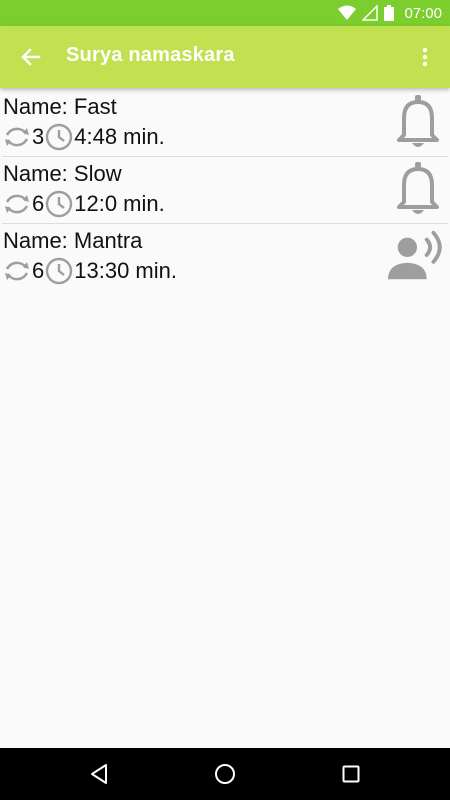 The image size is (450, 800). I want to click on recents-square-icon, so click(351, 774).